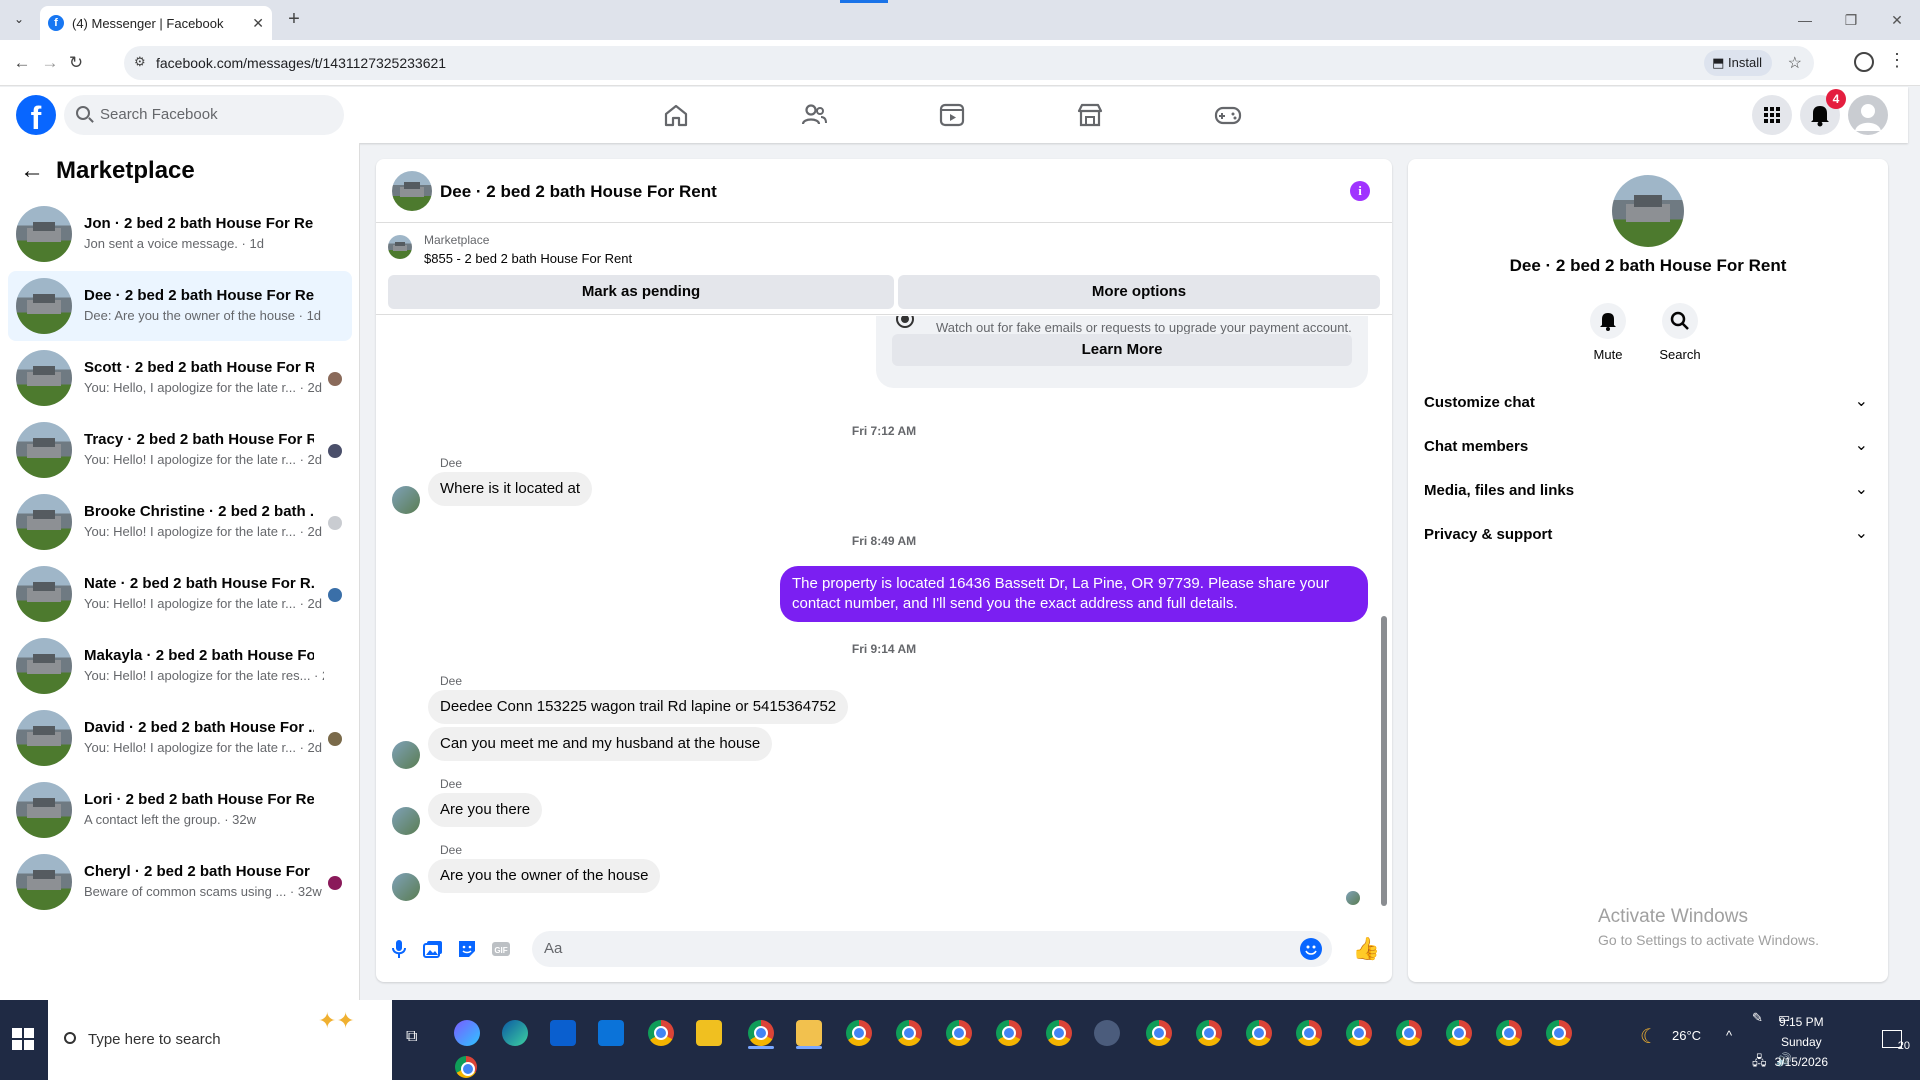  I want to click on network-icon: 🖧, so click(1759, 1063).